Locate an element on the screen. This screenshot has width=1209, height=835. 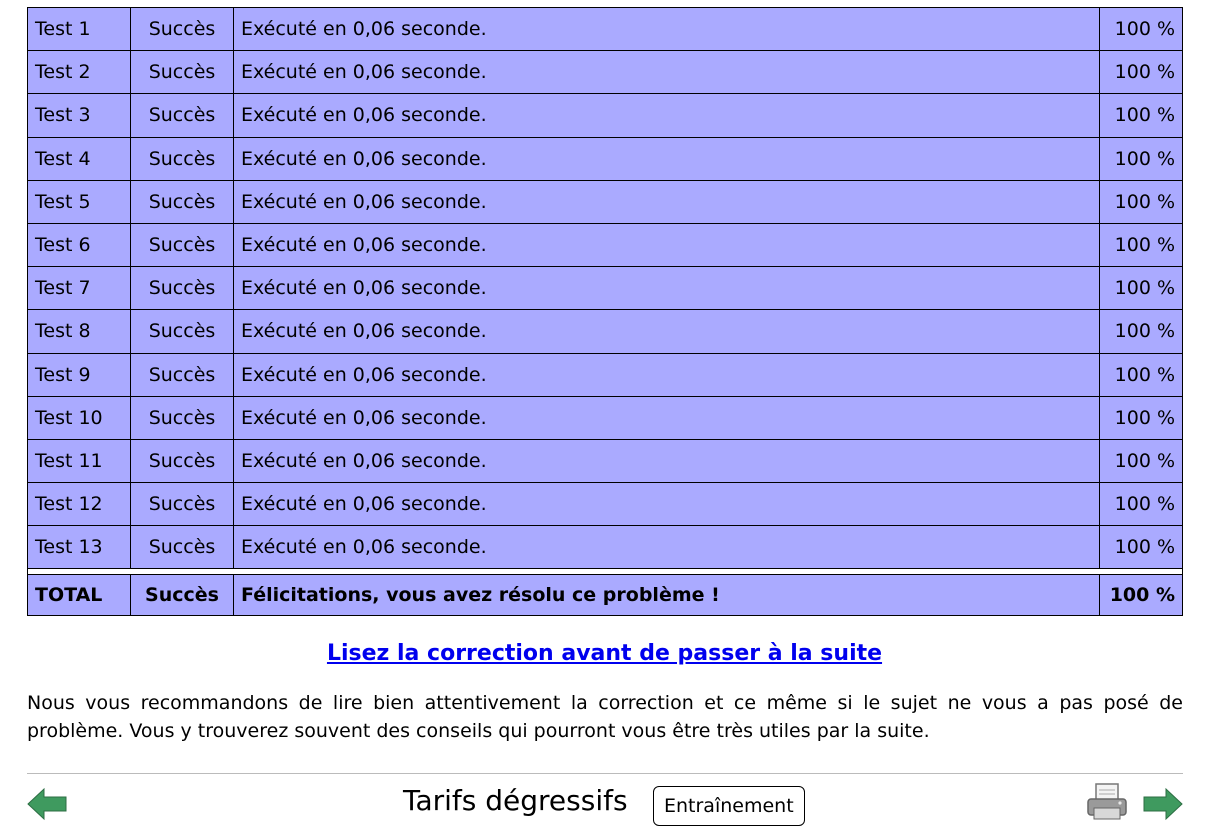
test-name-cell: Test 1 is located at coordinates (79, 29).